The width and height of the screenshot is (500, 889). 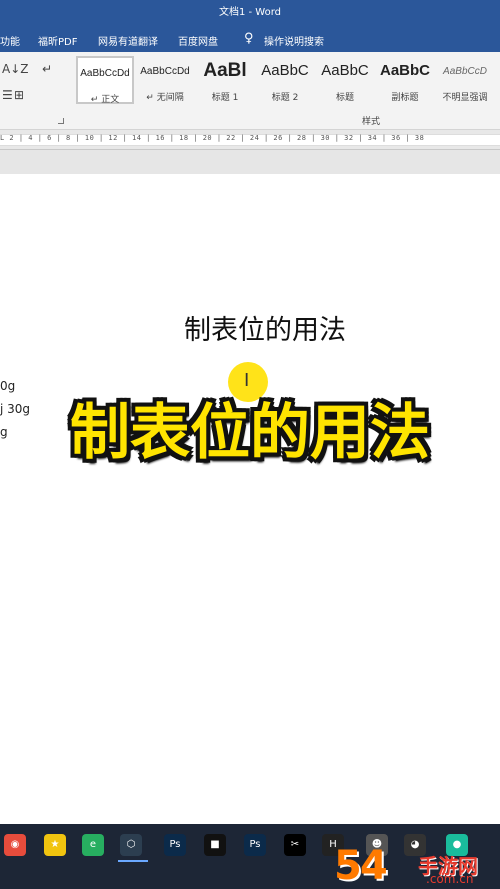 What do you see at coordinates (57, 40) in the screenshot?
I see `menu-item-foxit-pdf: 福昕PDF` at bounding box center [57, 40].